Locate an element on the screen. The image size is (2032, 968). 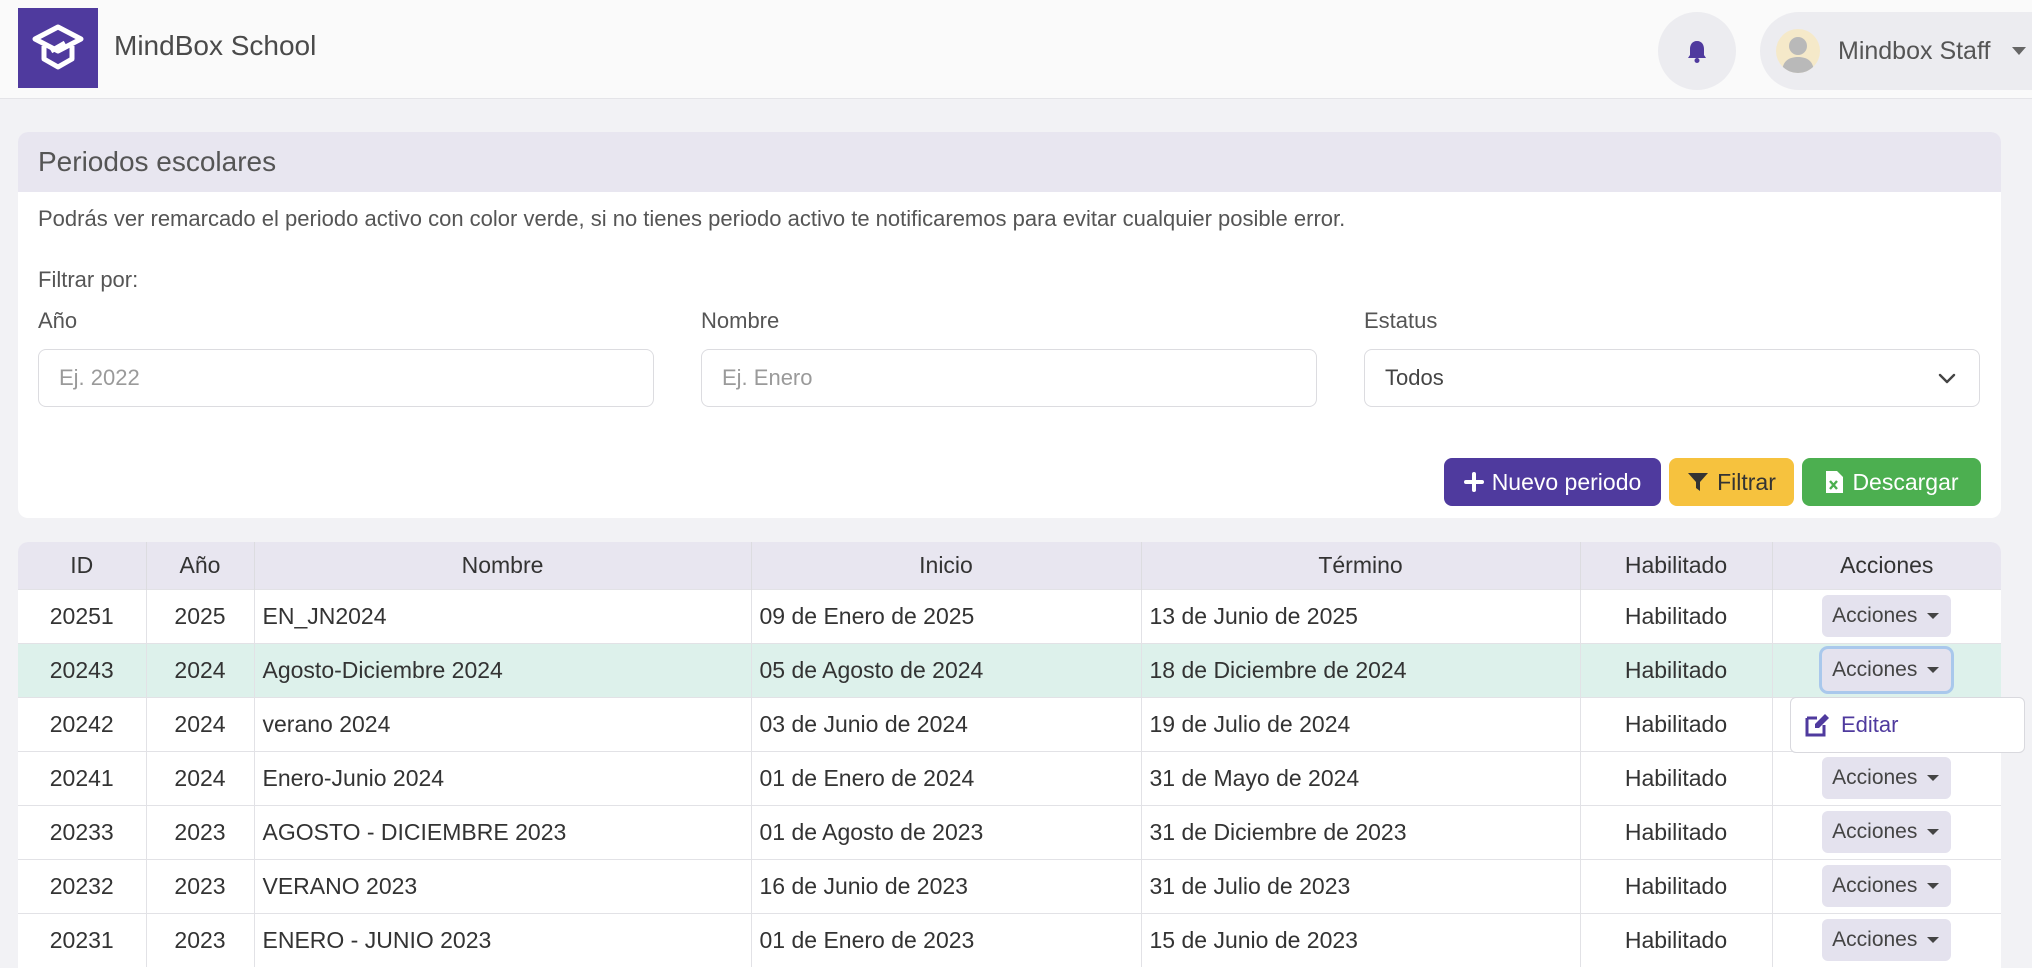
cell-start: 16 de Junio de 2023 is located at coordinates (946, 886).